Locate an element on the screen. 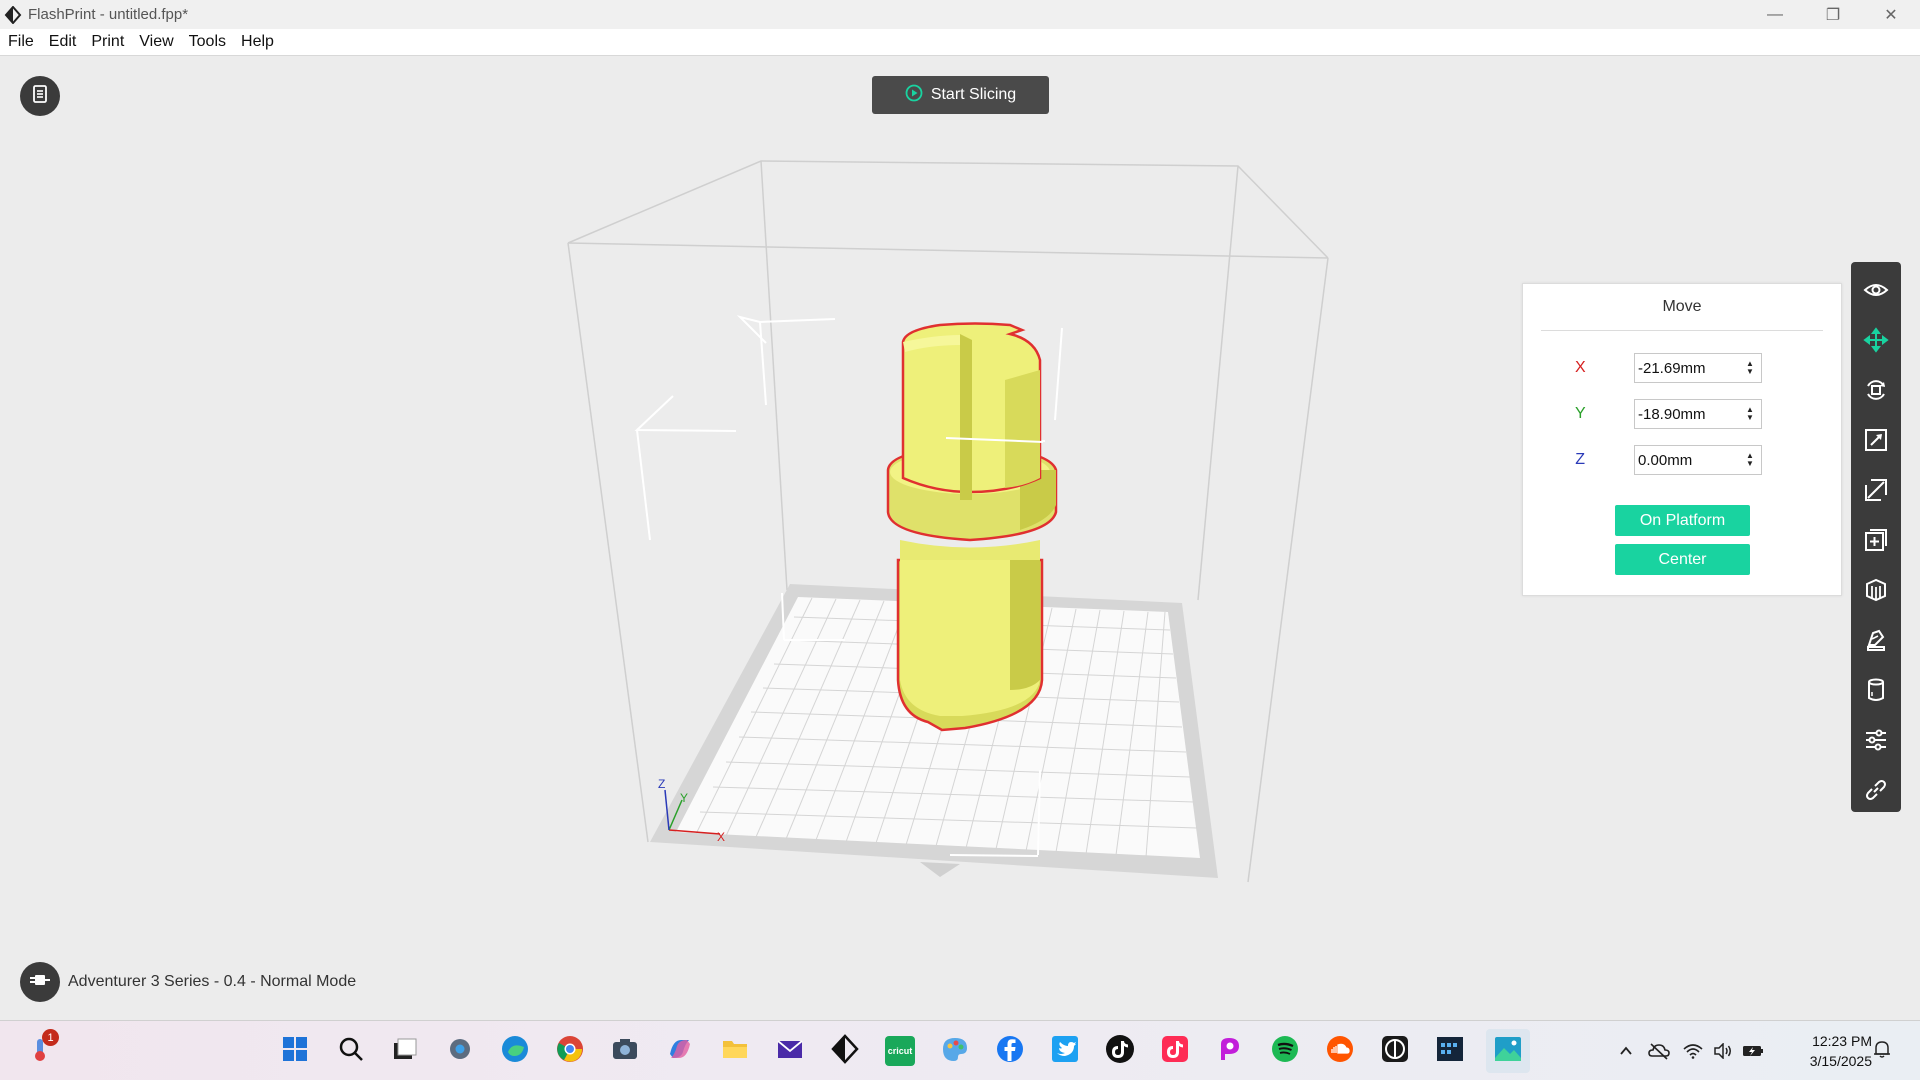 This screenshot has width=1920, height=1080. copilot-icon is located at coordinates (680, 1051).